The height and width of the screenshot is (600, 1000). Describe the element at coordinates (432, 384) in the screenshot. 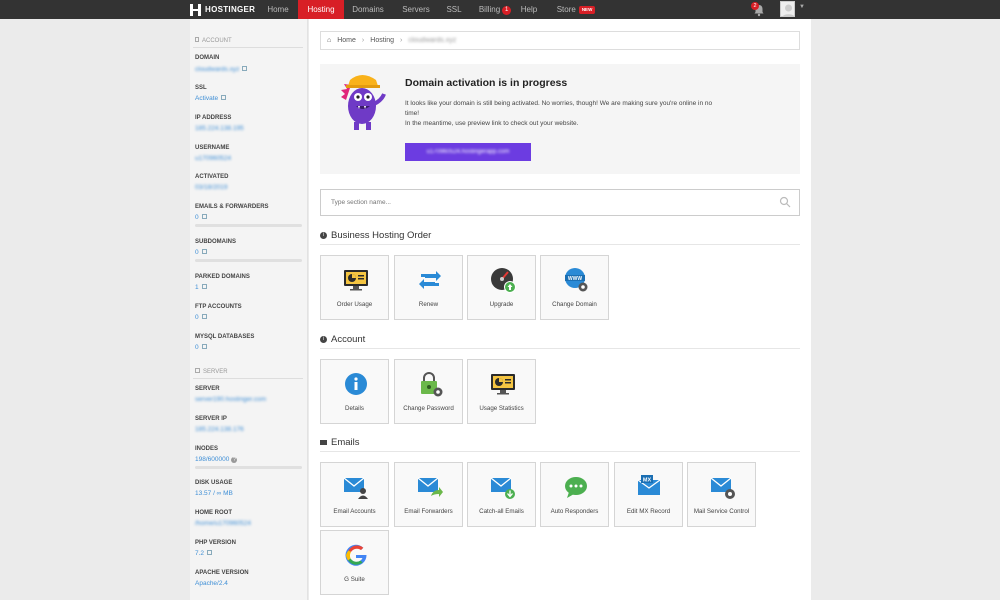

I see `lock-gear-icon` at that location.